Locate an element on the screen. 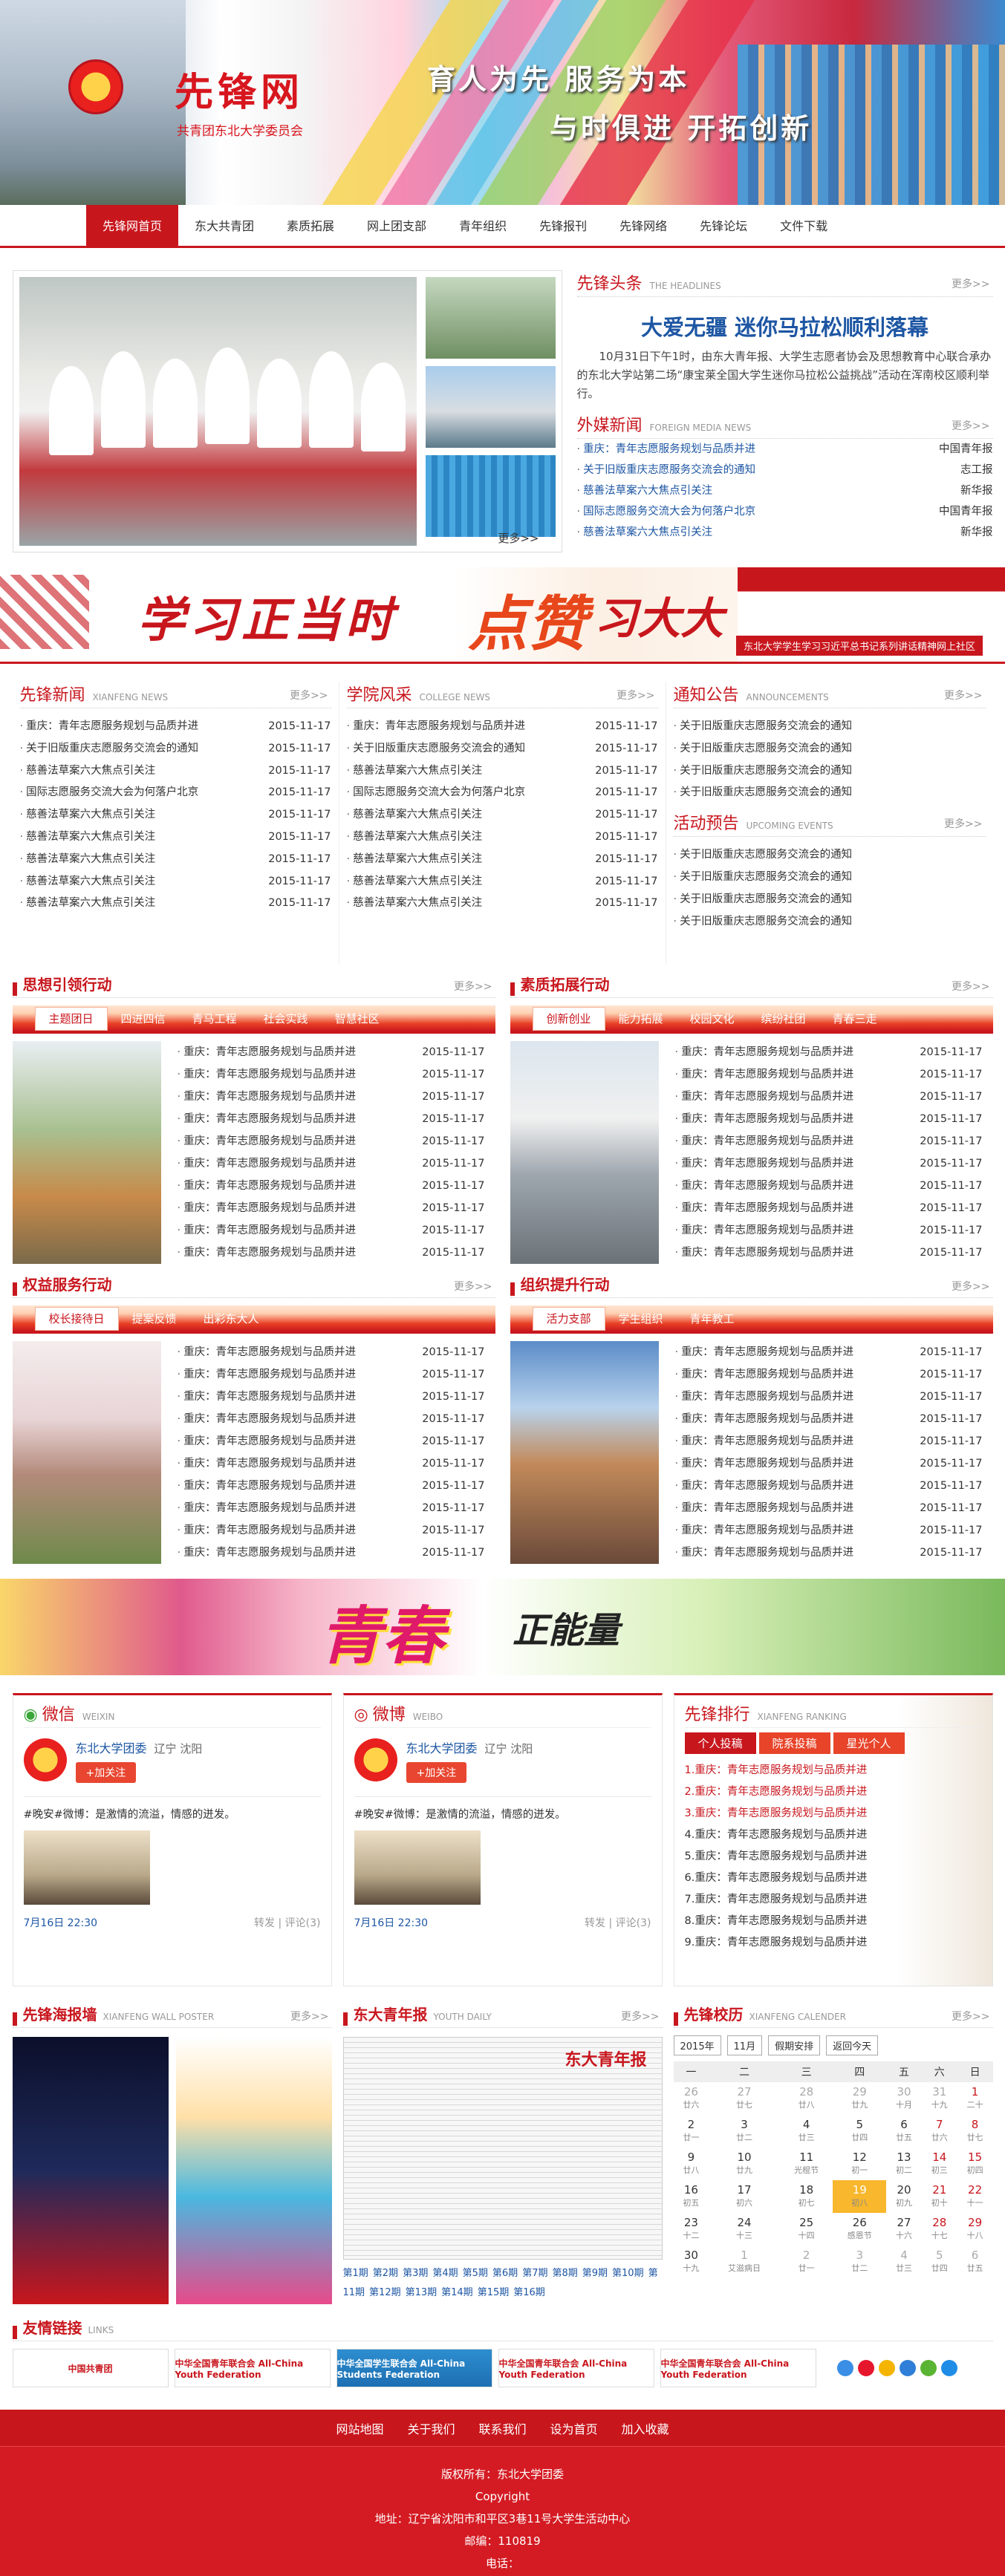 The height and width of the screenshot is (2576, 1005). list-item: 重庆：青年志愿服务规划与品质并进 中国青年报 is located at coordinates (785, 449).